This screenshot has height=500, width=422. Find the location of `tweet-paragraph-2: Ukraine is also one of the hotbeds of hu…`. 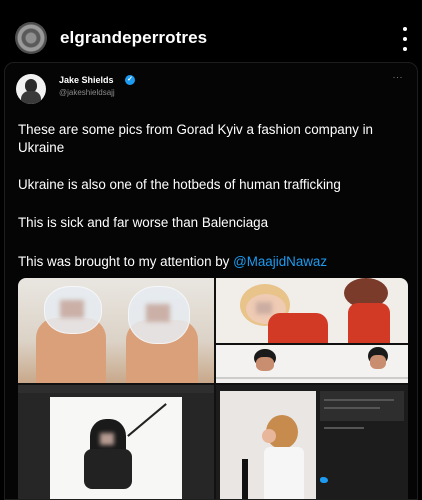

tweet-paragraph-2: Ukraine is also one of the hotbeds of hu… is located at coordinates (179, 184).